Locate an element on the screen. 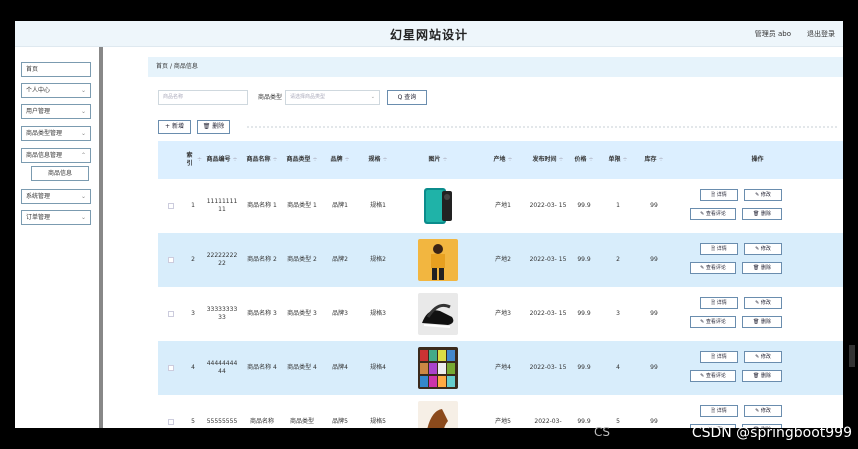  cell-text: 11111111 11 is located at coordinates (222, 205).